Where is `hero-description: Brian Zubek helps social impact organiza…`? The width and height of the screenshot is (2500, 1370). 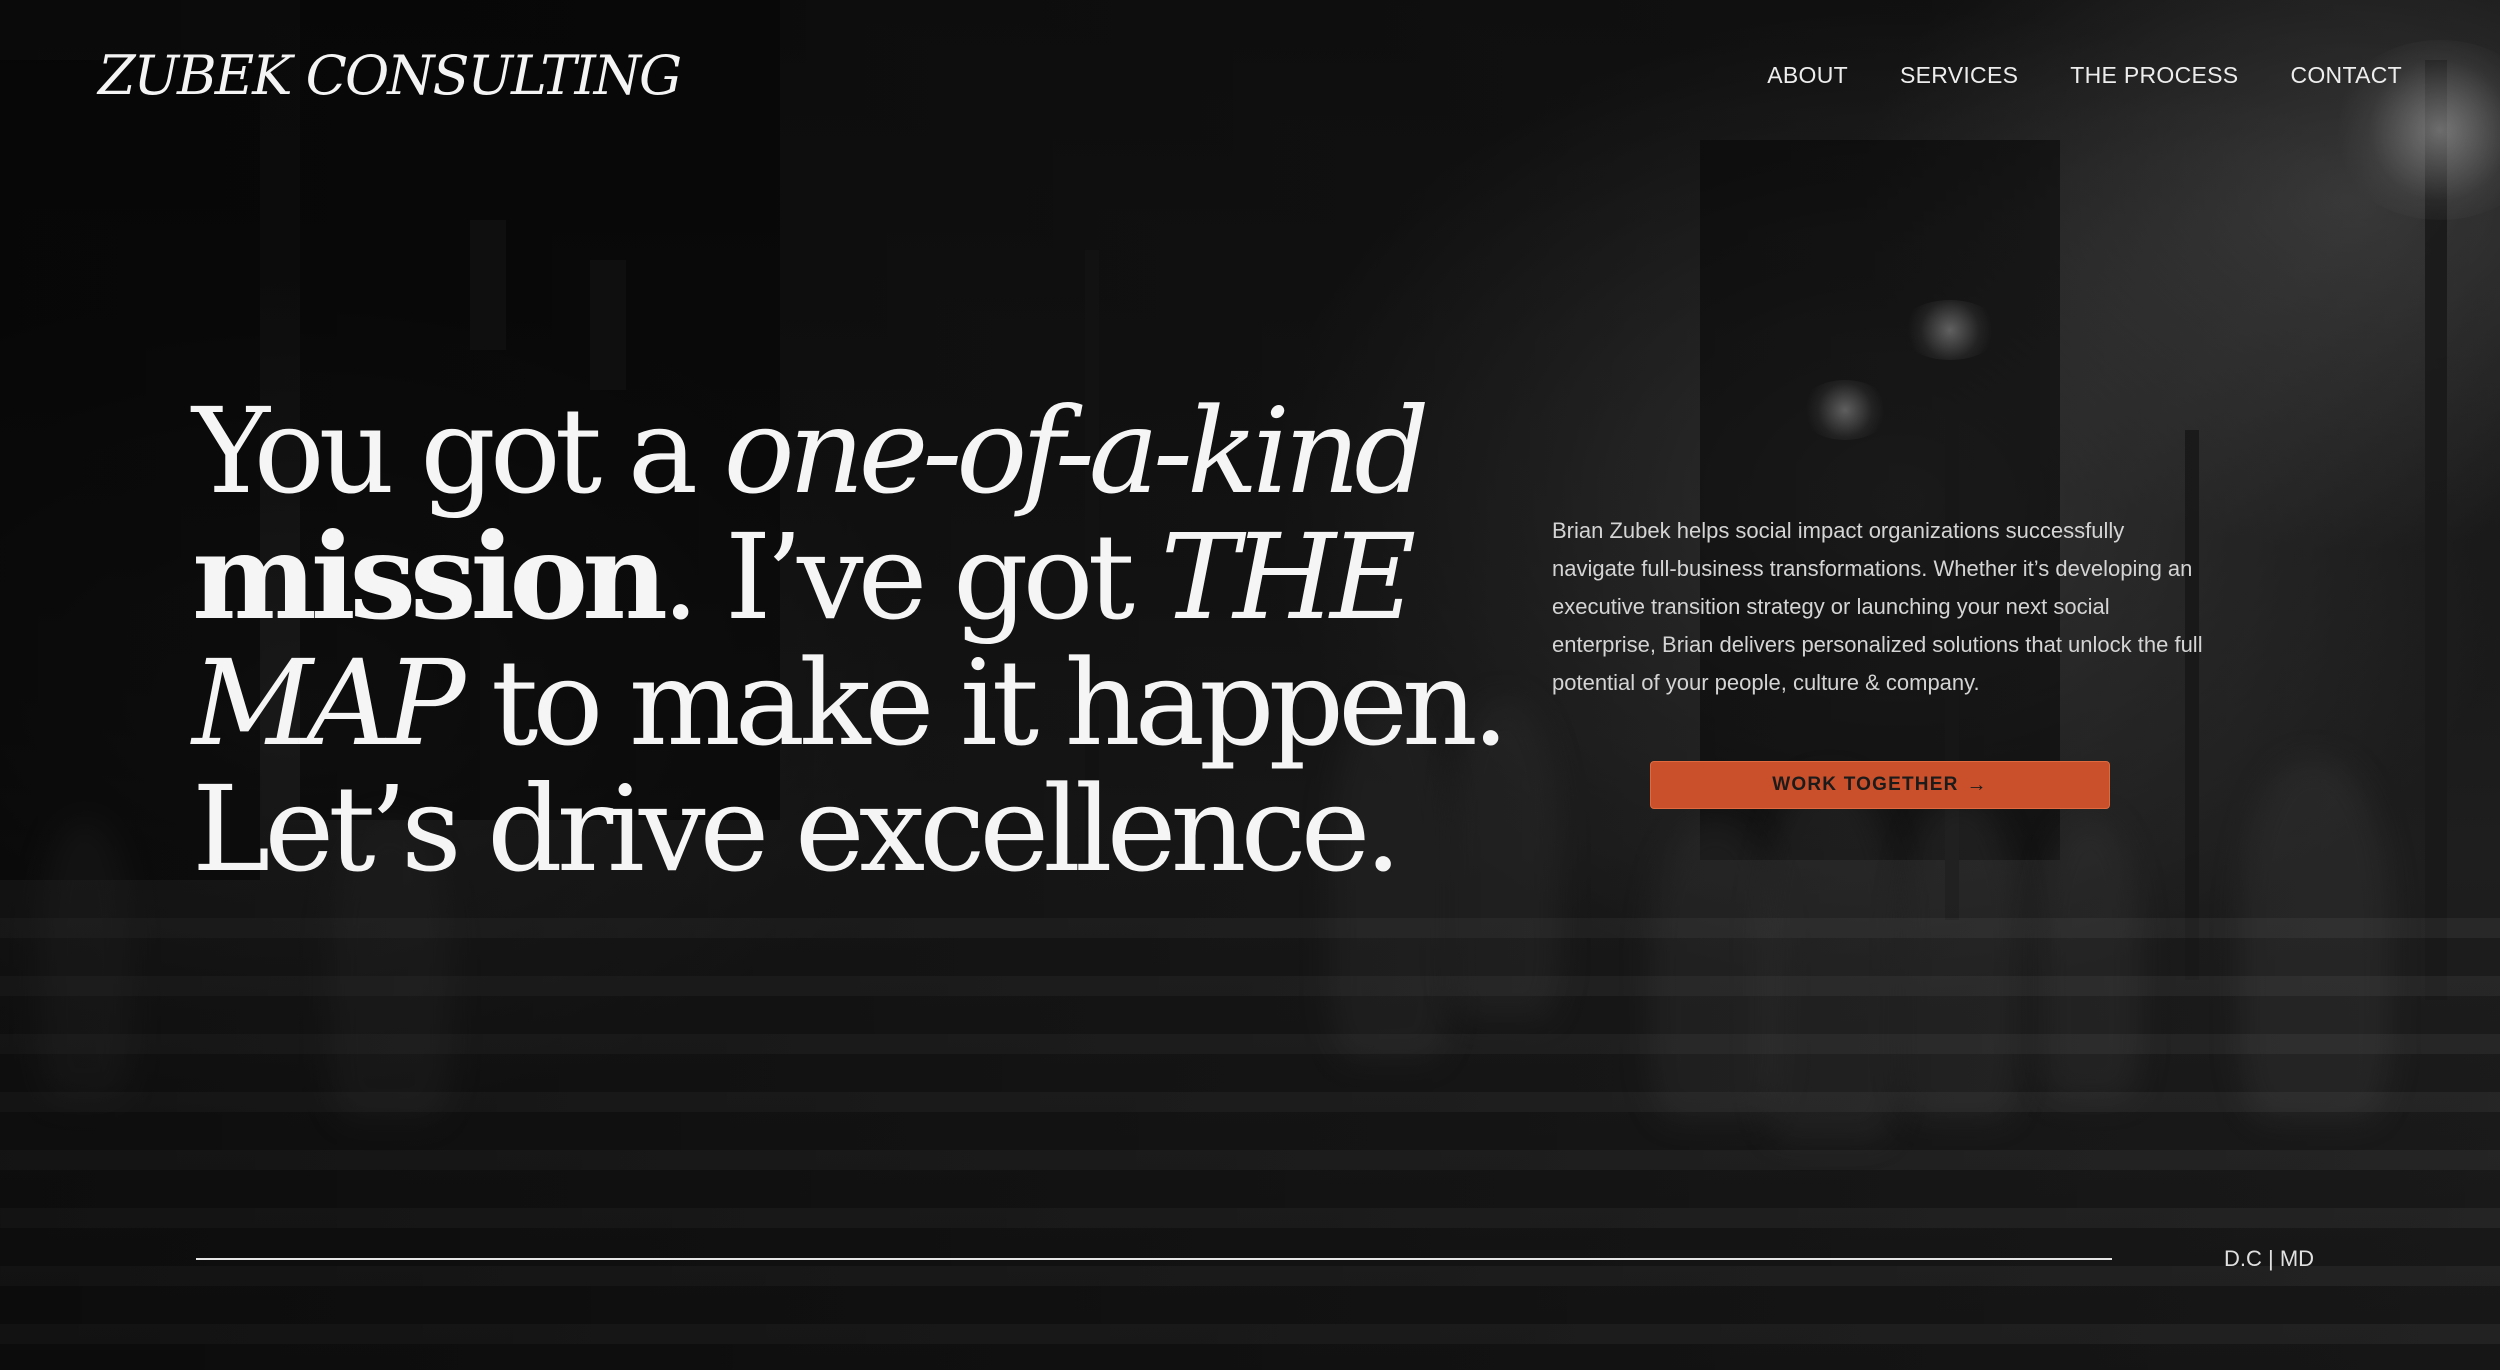
hero-description: Brian Zubek helps social impact organiza… is located at coordinates (1877, 606).